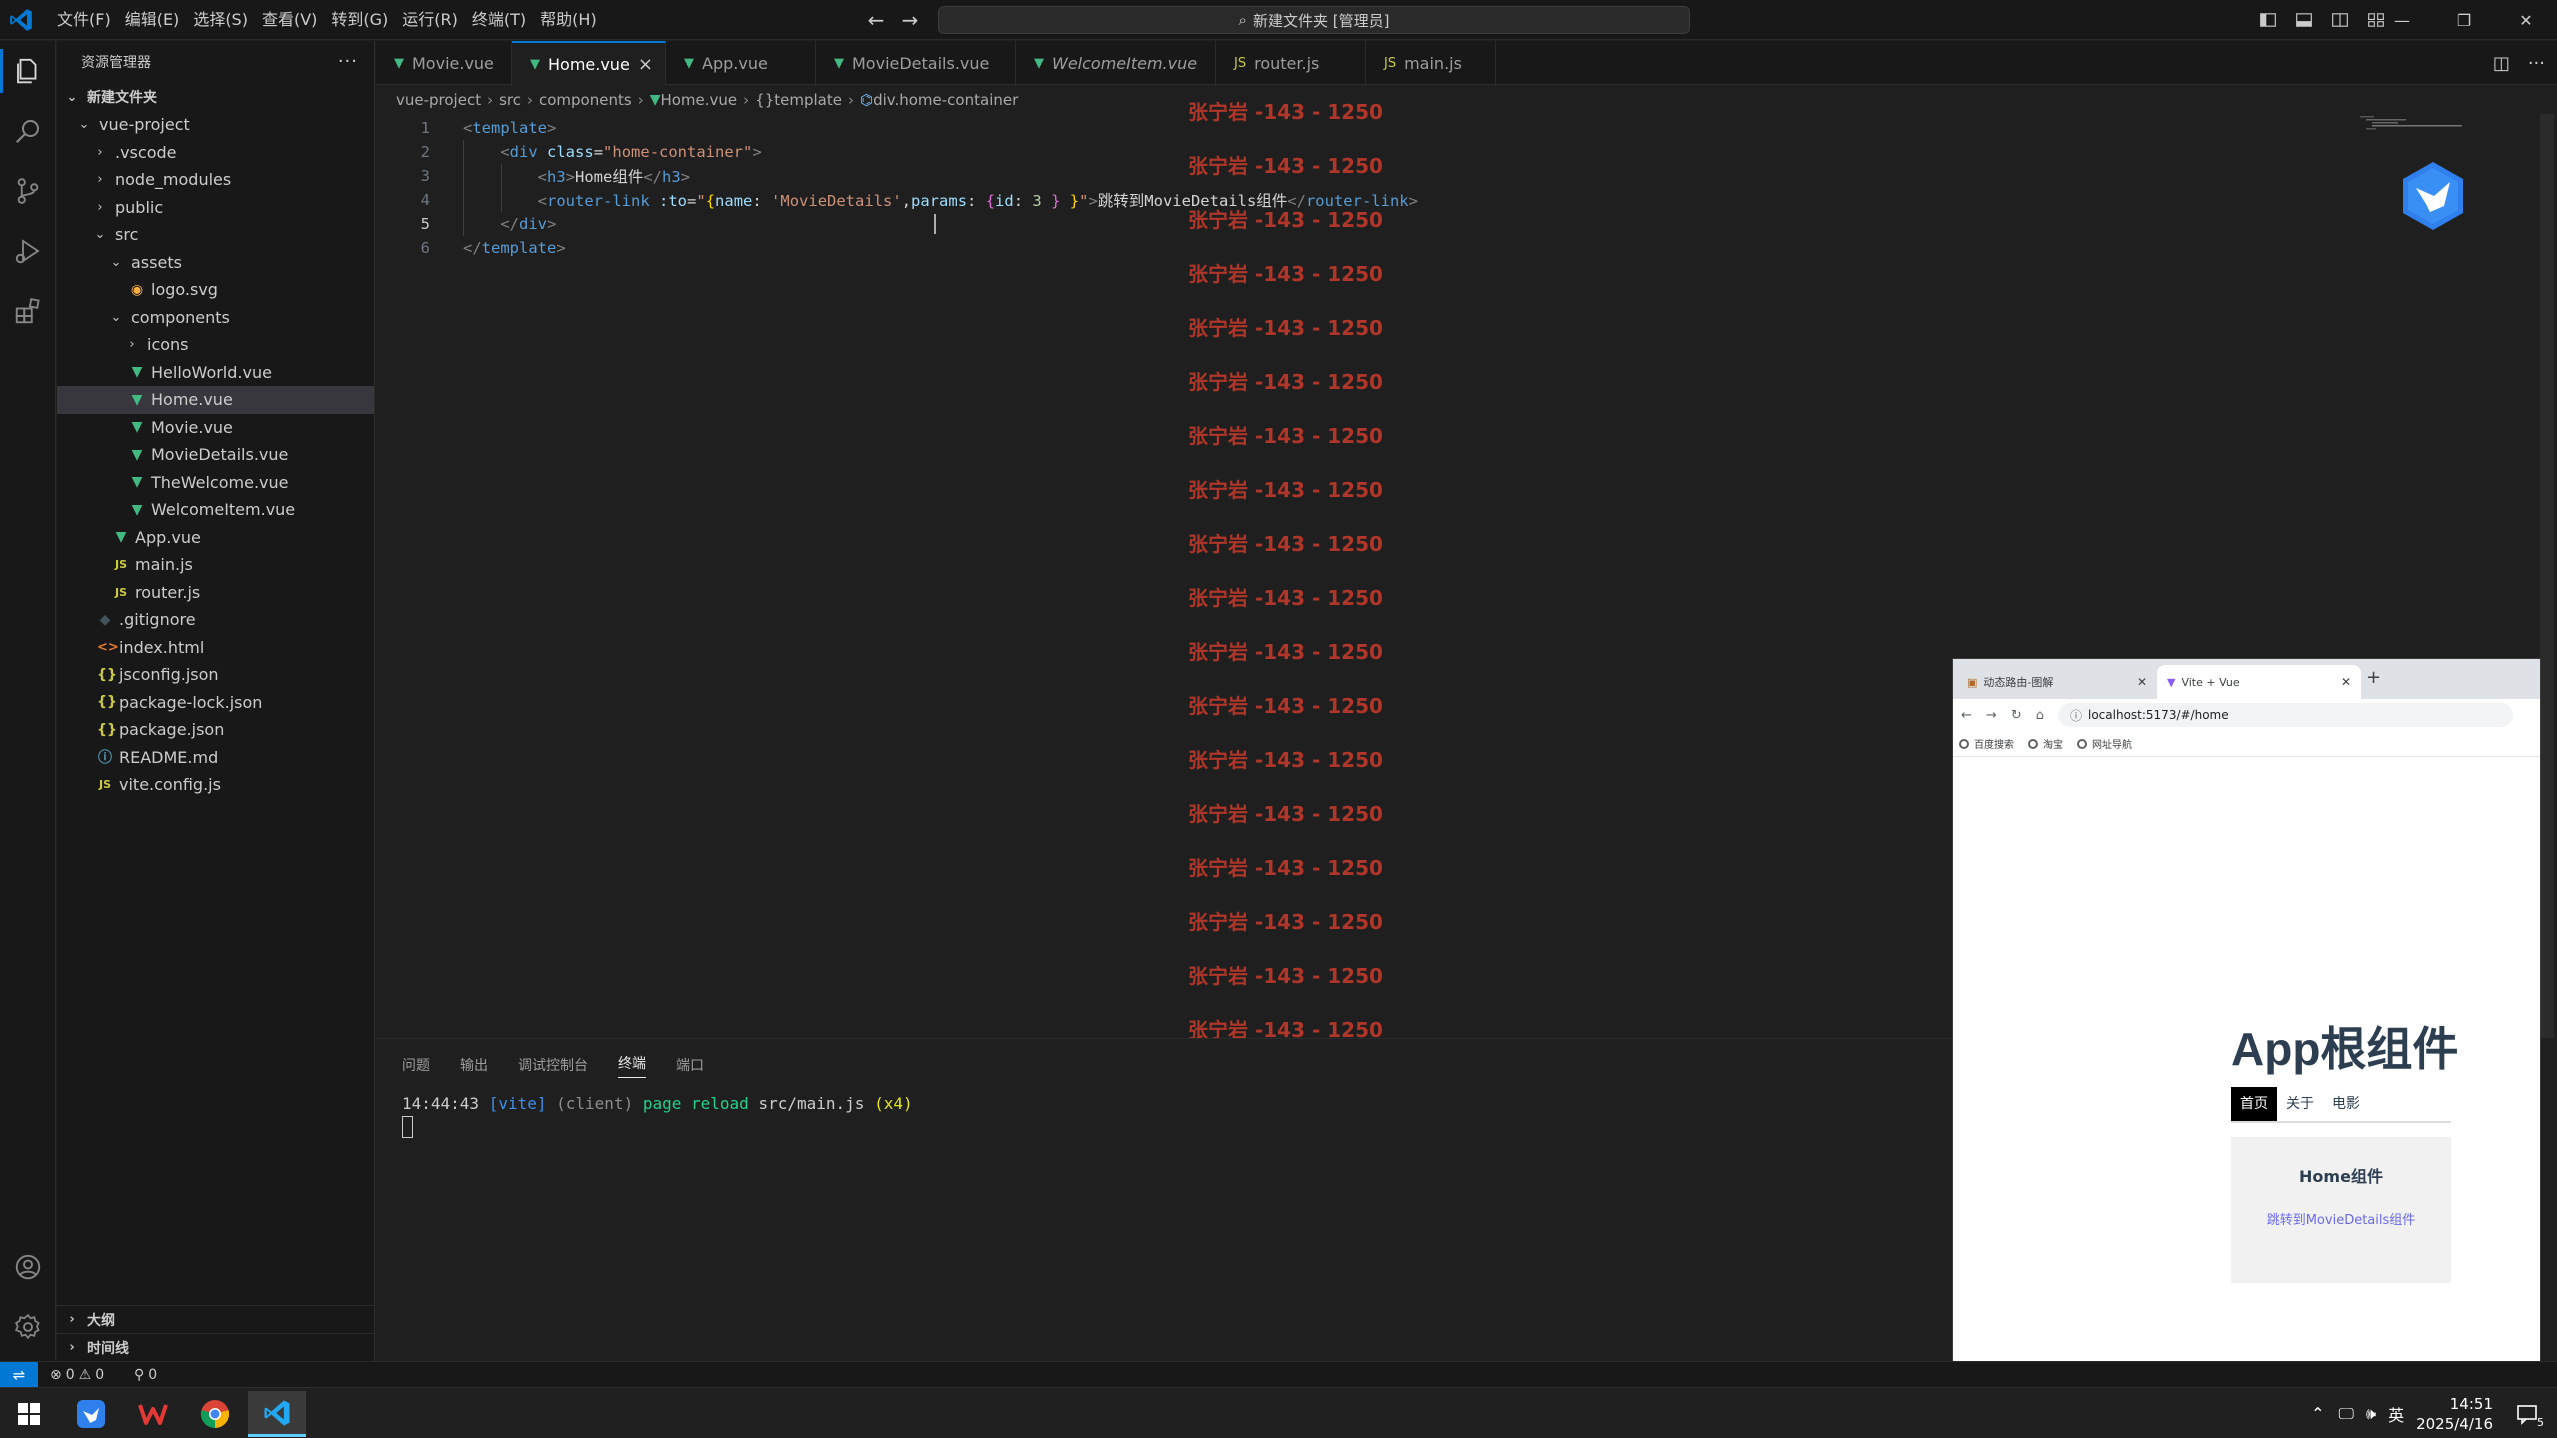 The image size is (2557, 1438). I want to click on app-nav-link: 首页, so click(2254, 1104).